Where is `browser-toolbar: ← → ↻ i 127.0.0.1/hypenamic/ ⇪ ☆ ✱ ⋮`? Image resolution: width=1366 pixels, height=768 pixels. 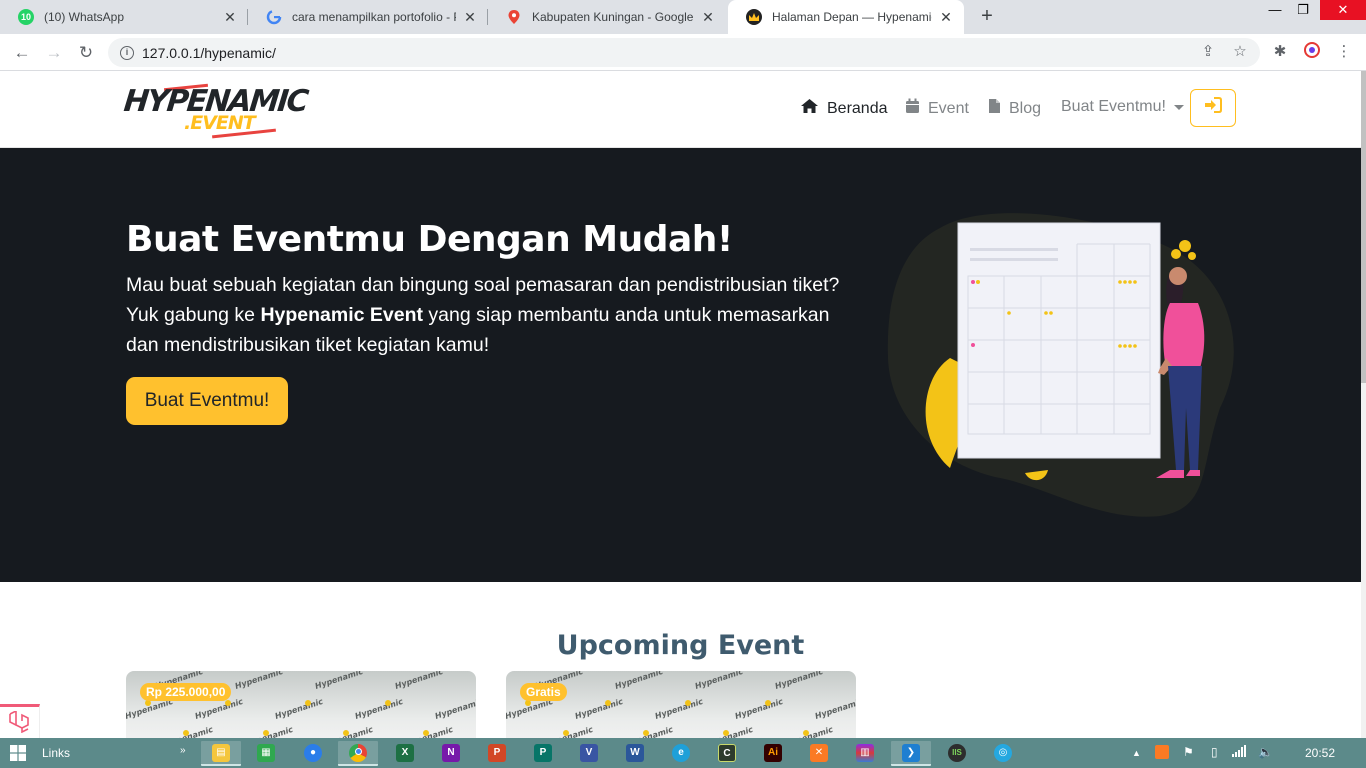 browser-toolbar: ← → ↻ i 127.0.0.1/hypenamic/ ⇪ ☆ ✱ ⋮ is located at coordinates (683, 52).